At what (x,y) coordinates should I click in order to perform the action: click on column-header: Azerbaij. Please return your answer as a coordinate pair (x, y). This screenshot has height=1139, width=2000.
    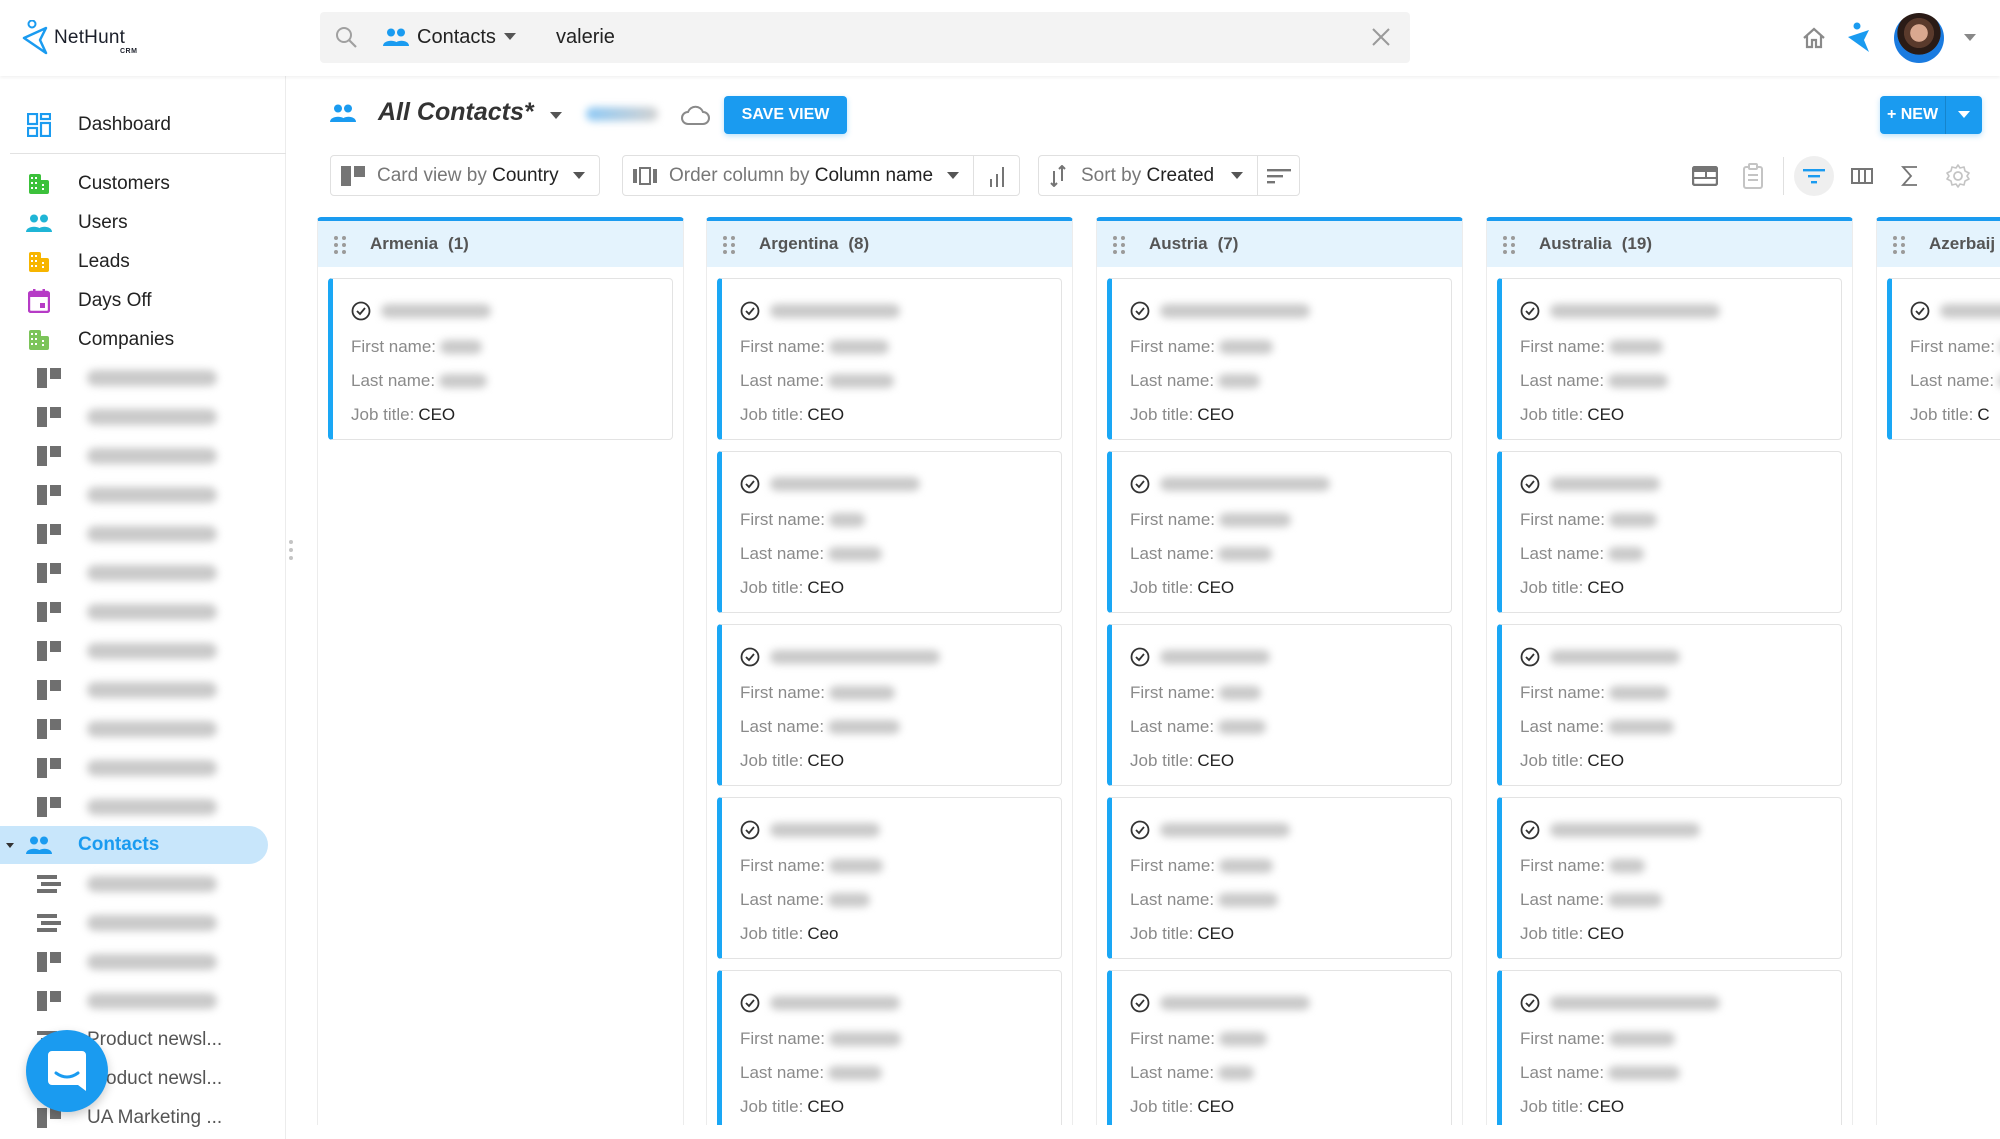
    Looking at the image, I should click on (1938, 244).